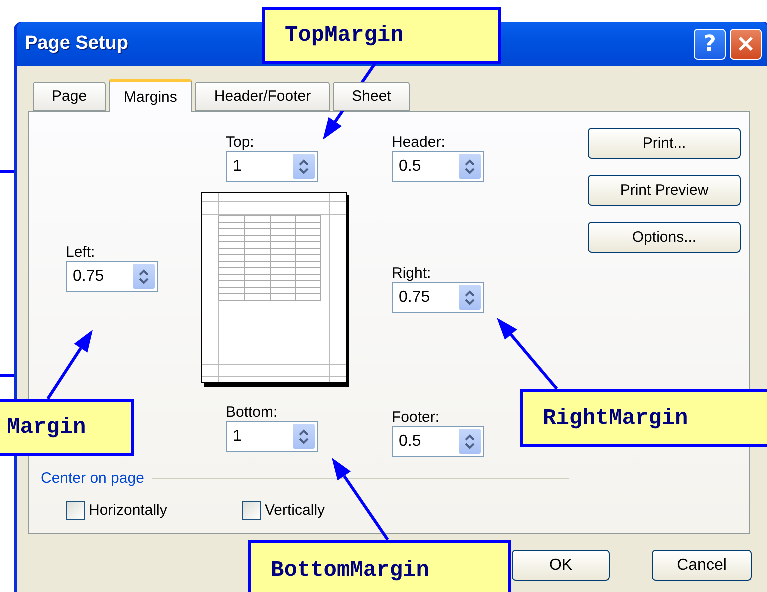 The width and height of the screenshot is (767, 592). Describe the element at coordinates (128, 510) in the screenshot. I see `checkbox-label: Horizontally` at that location.